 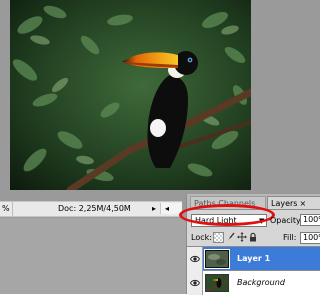 I want to click on blend-mode-value: Hard Light, so click(x=216, y=220).